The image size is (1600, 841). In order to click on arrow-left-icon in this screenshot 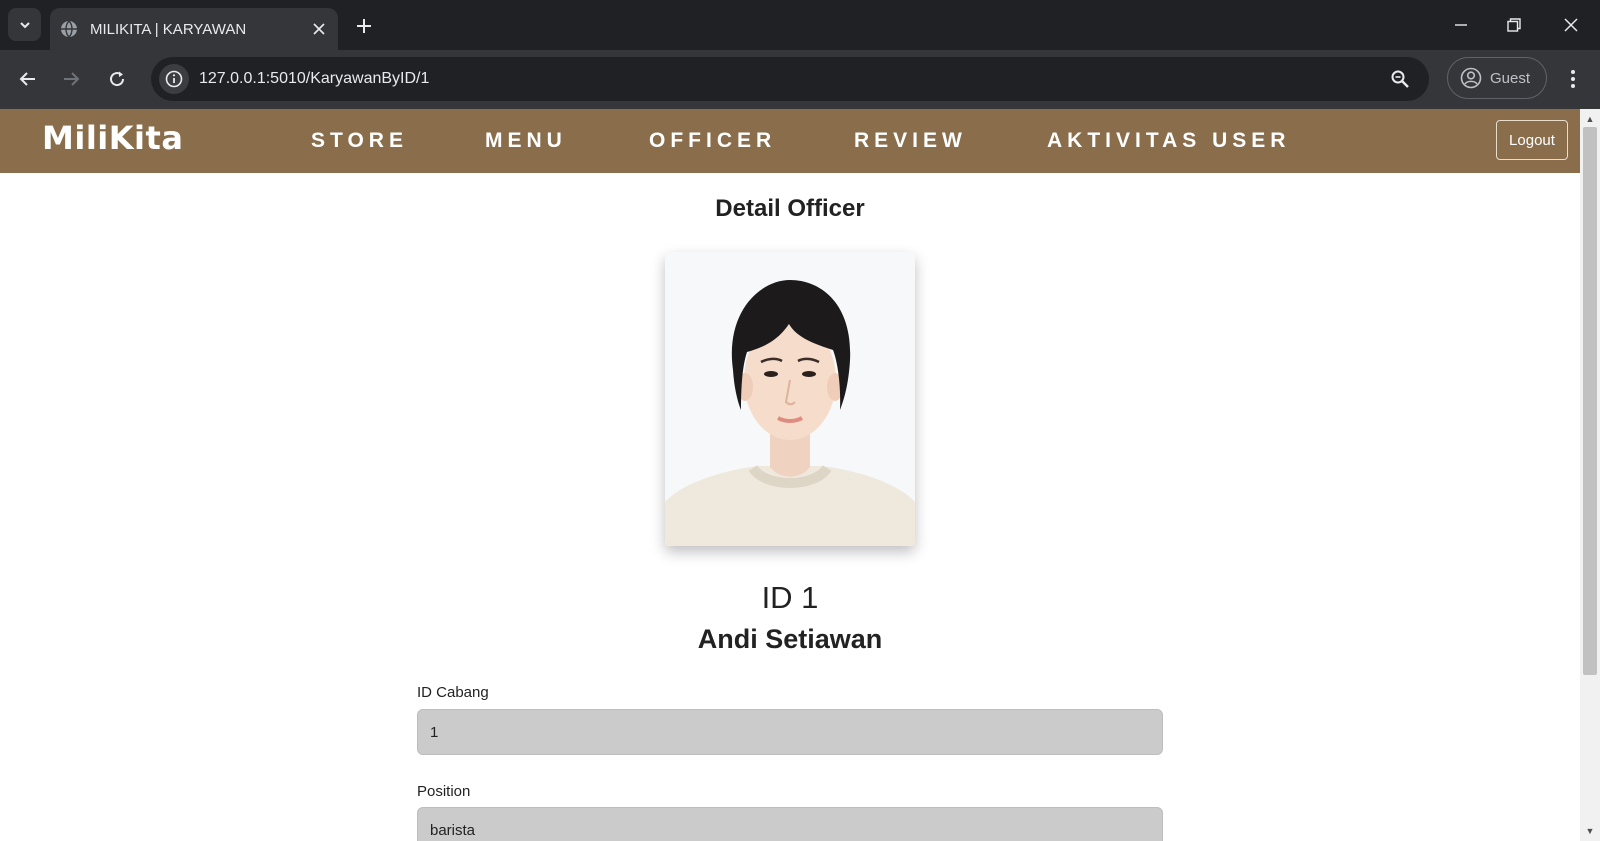, I will do `click(27, 79)`.